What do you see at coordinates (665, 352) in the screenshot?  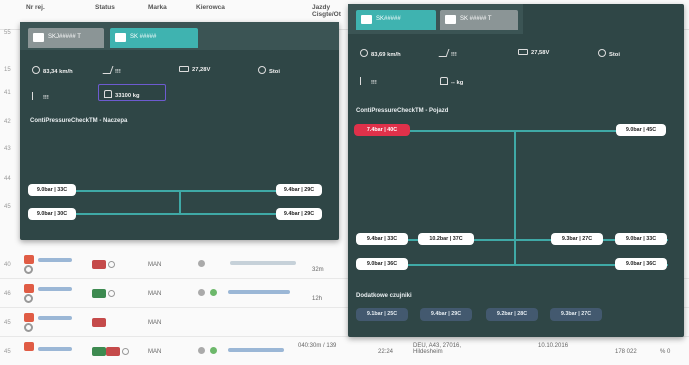 I see `row-actions: % 0` at bounding box center [665, 352].